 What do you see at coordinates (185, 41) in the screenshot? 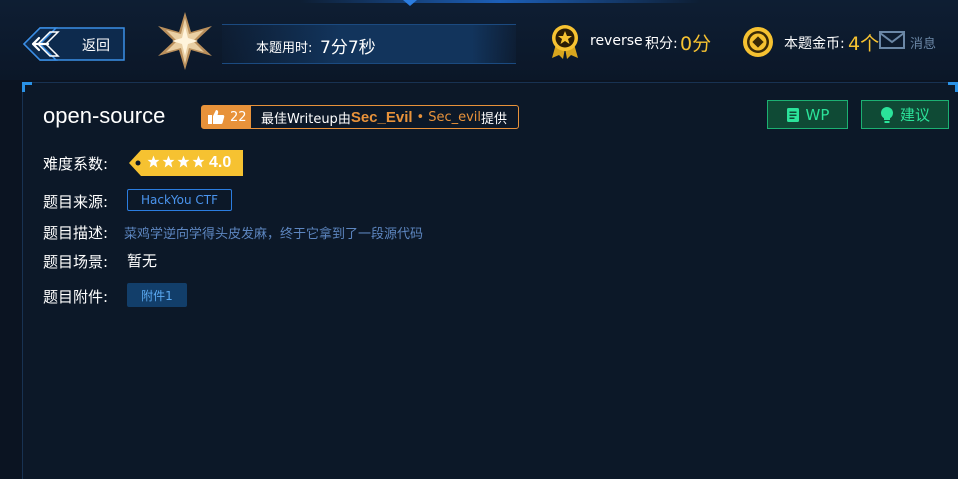
I see `star-badge-icon` at bounding box center [185, 41].